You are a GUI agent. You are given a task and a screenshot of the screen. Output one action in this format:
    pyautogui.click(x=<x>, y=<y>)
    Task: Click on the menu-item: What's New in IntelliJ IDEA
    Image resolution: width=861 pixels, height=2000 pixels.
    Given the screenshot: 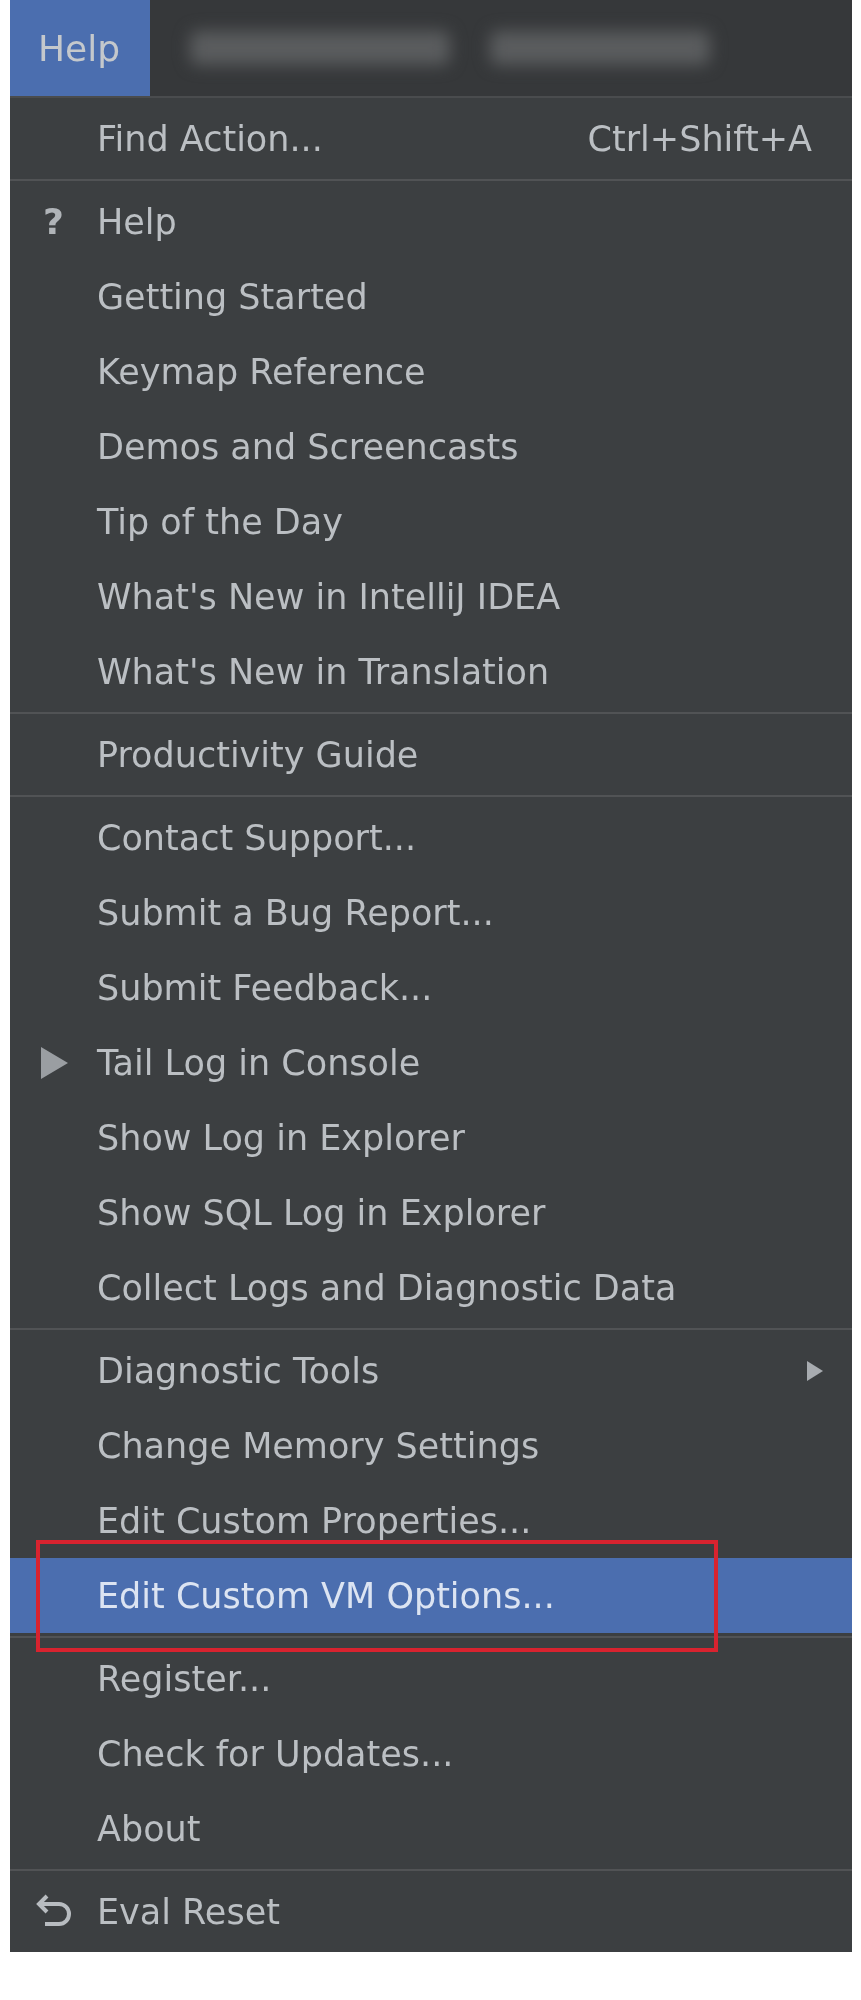 What is the action you would take?
    pyautogui.click(x=431, y=596)
    